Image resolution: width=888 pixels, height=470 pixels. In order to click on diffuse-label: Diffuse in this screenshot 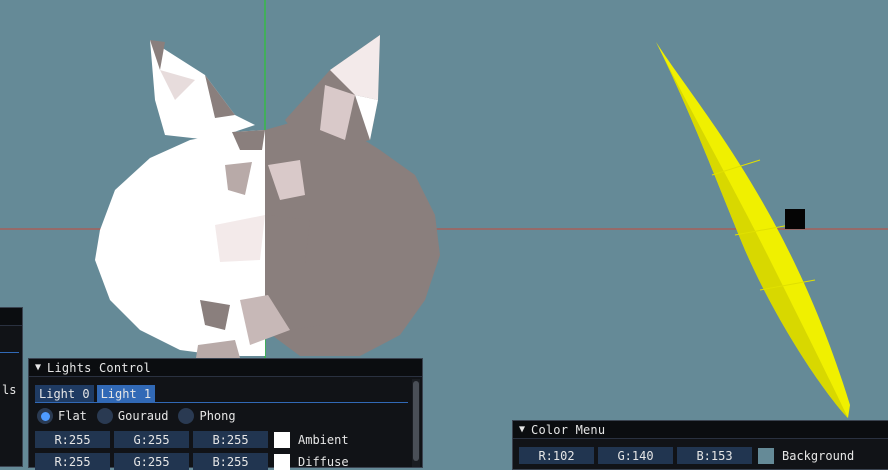, I will do `click(323, 461)`.